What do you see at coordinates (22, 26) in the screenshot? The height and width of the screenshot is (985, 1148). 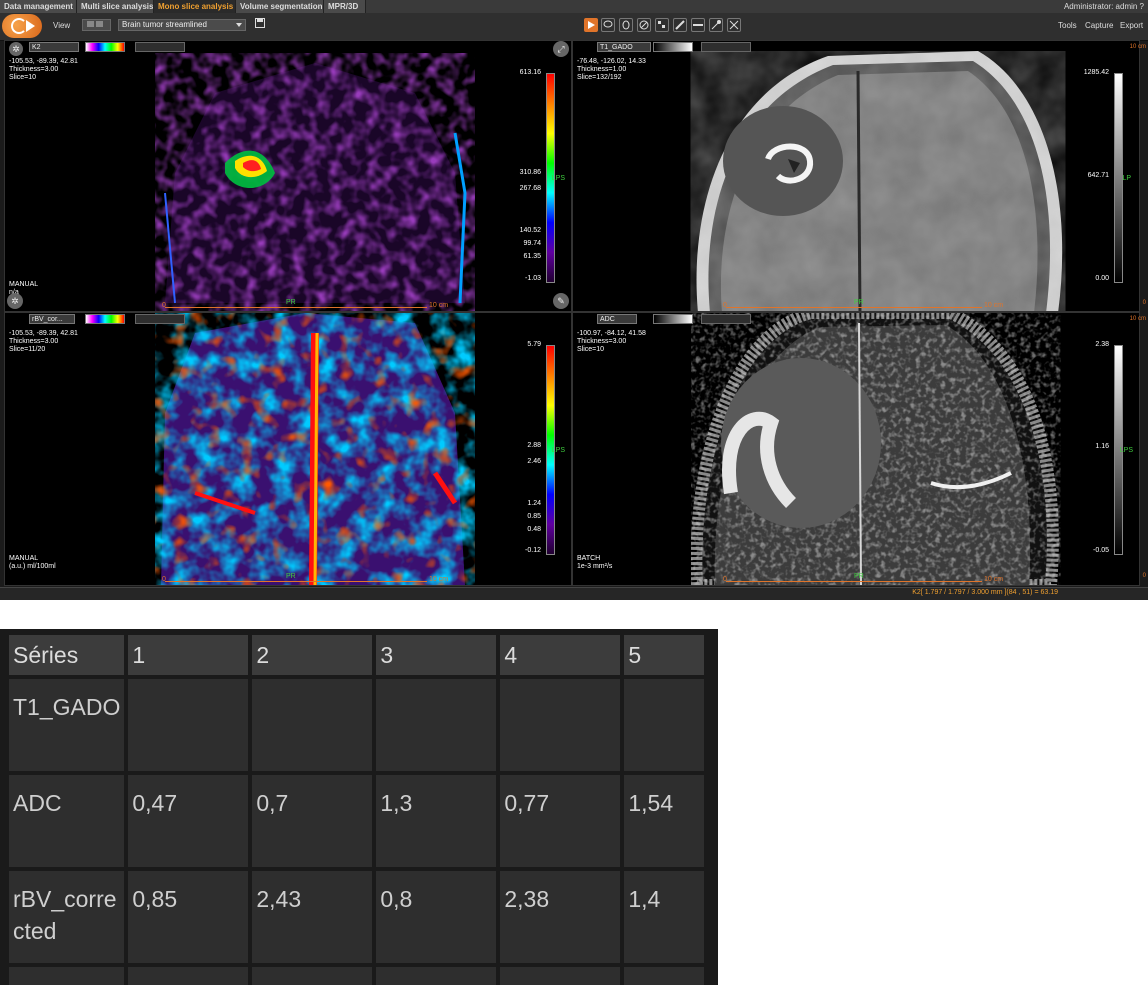 I see `olea-logo` at bounding box center [22, 26].